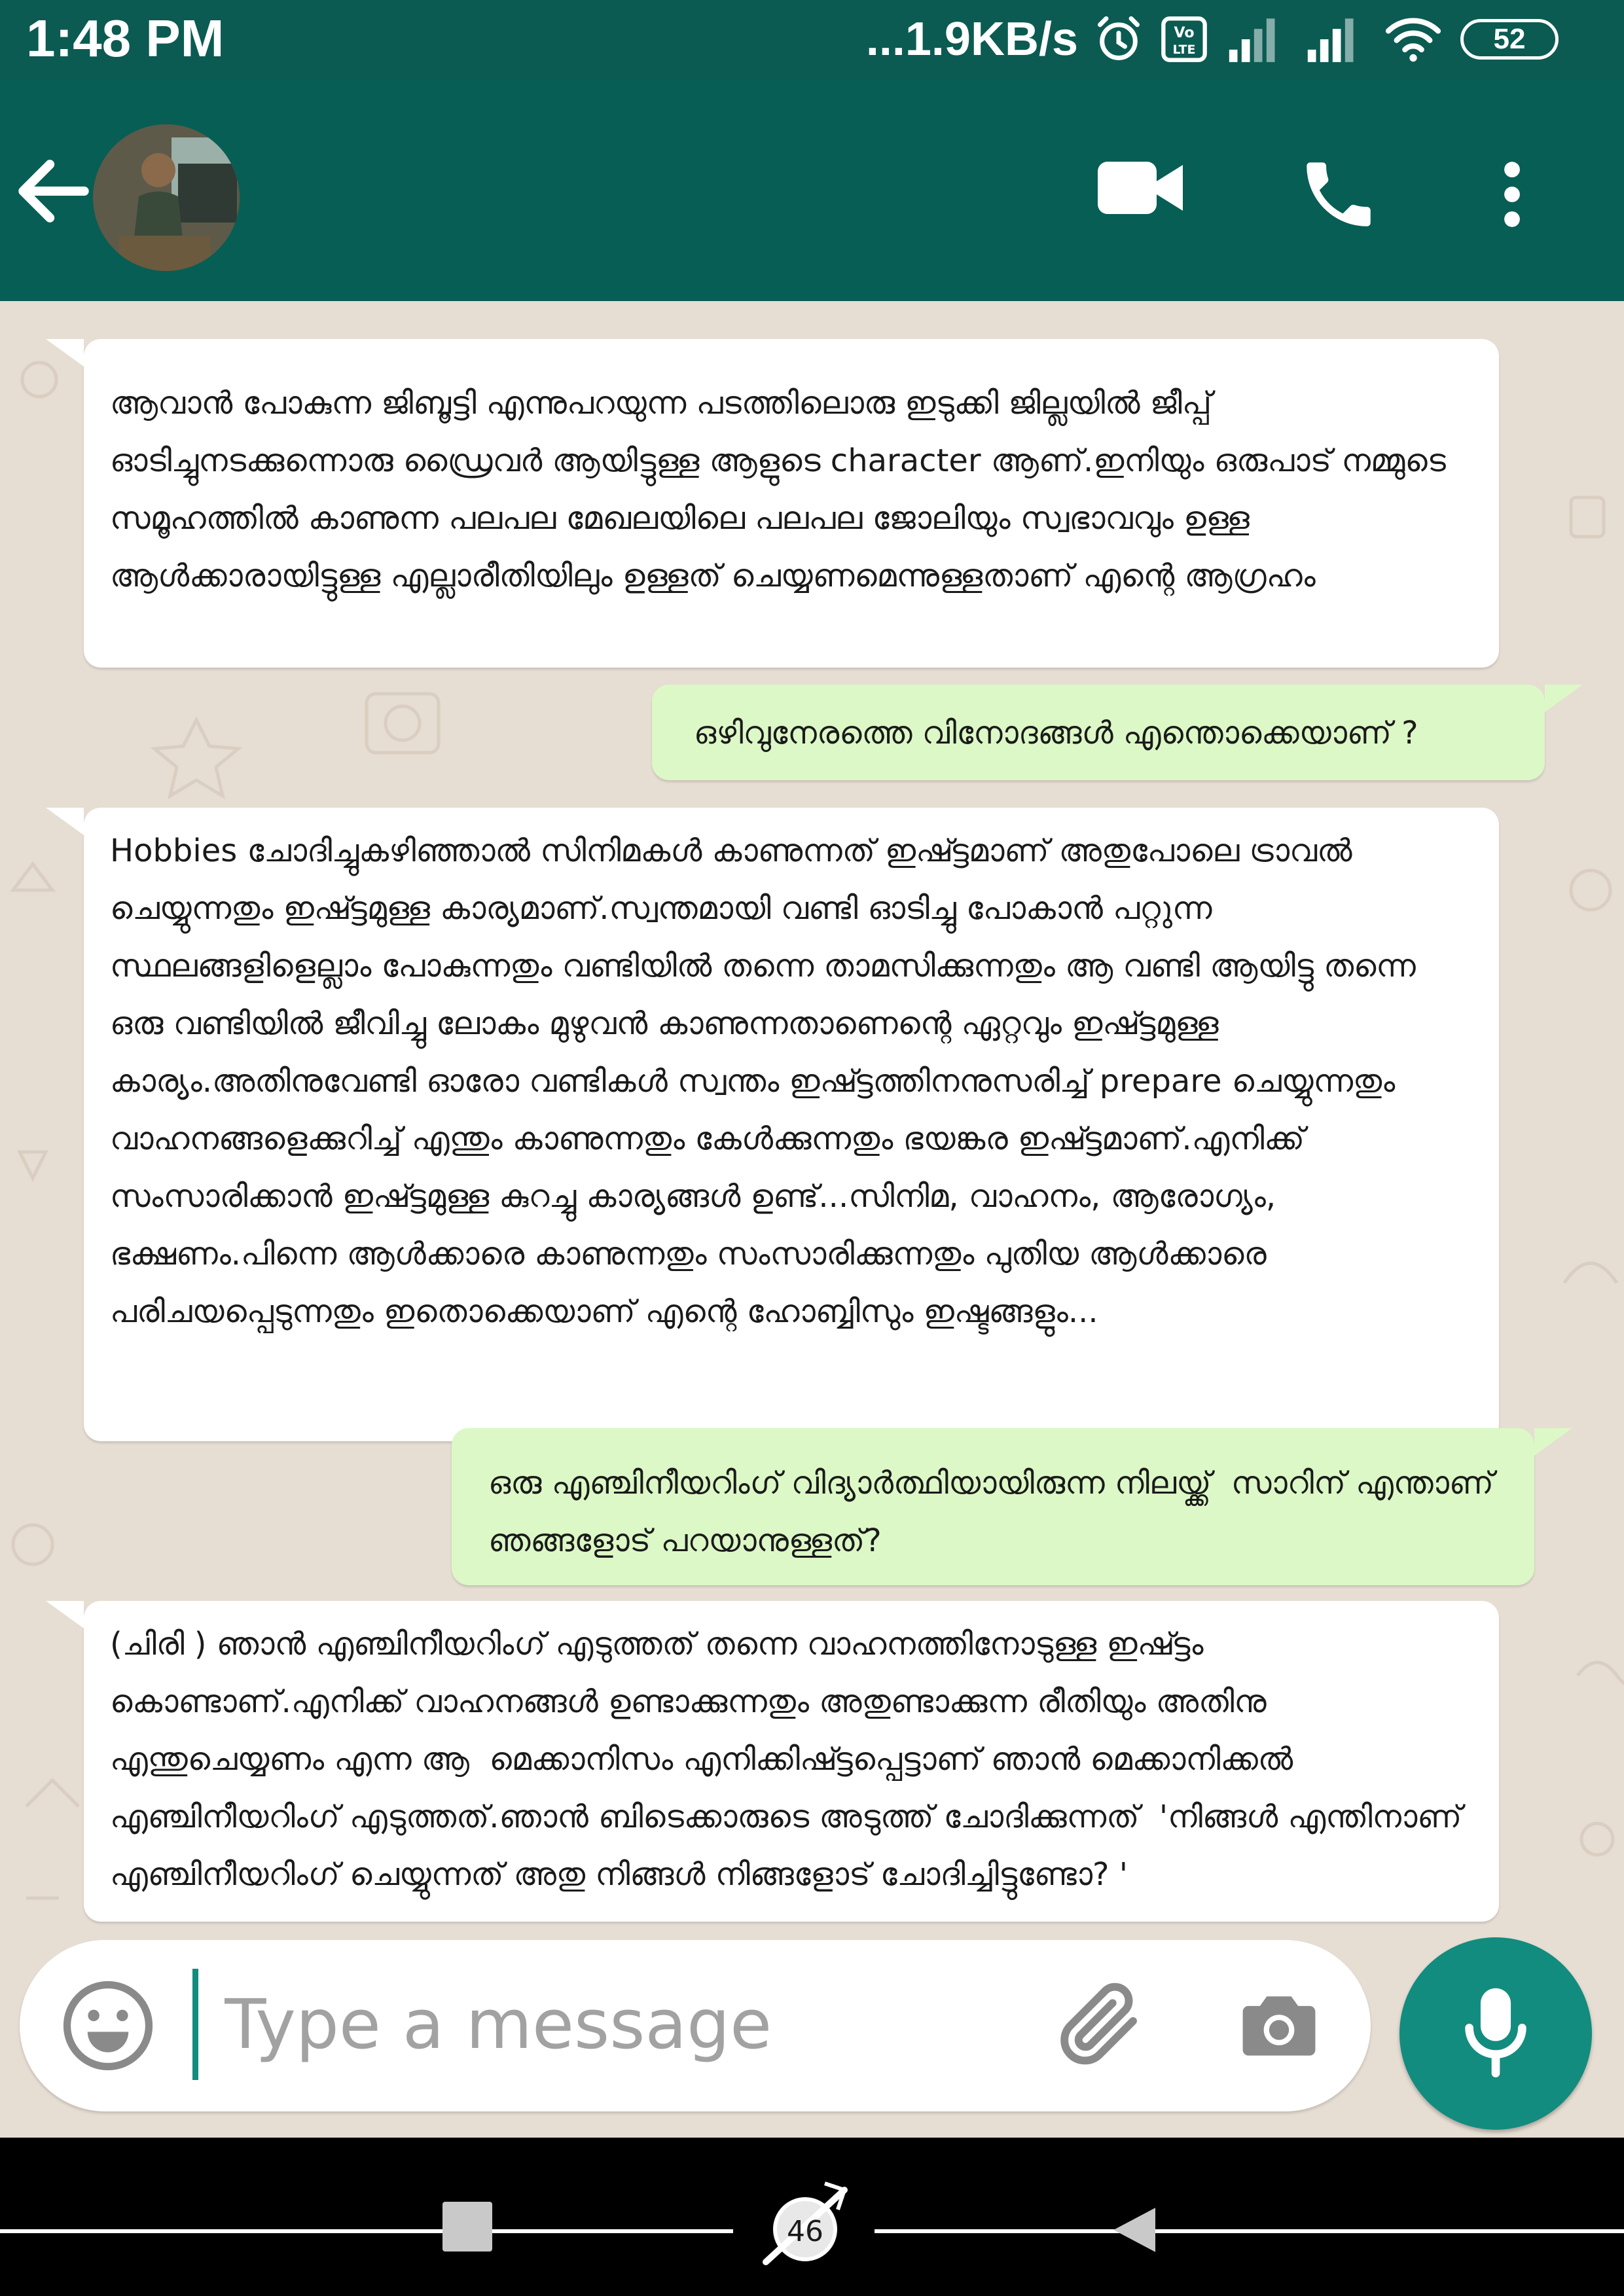  Describe the element at coordinates (1212, 39) in the screenshot. I see `status-icons: ...1.9KB/s Vo LTE 52` at that location.